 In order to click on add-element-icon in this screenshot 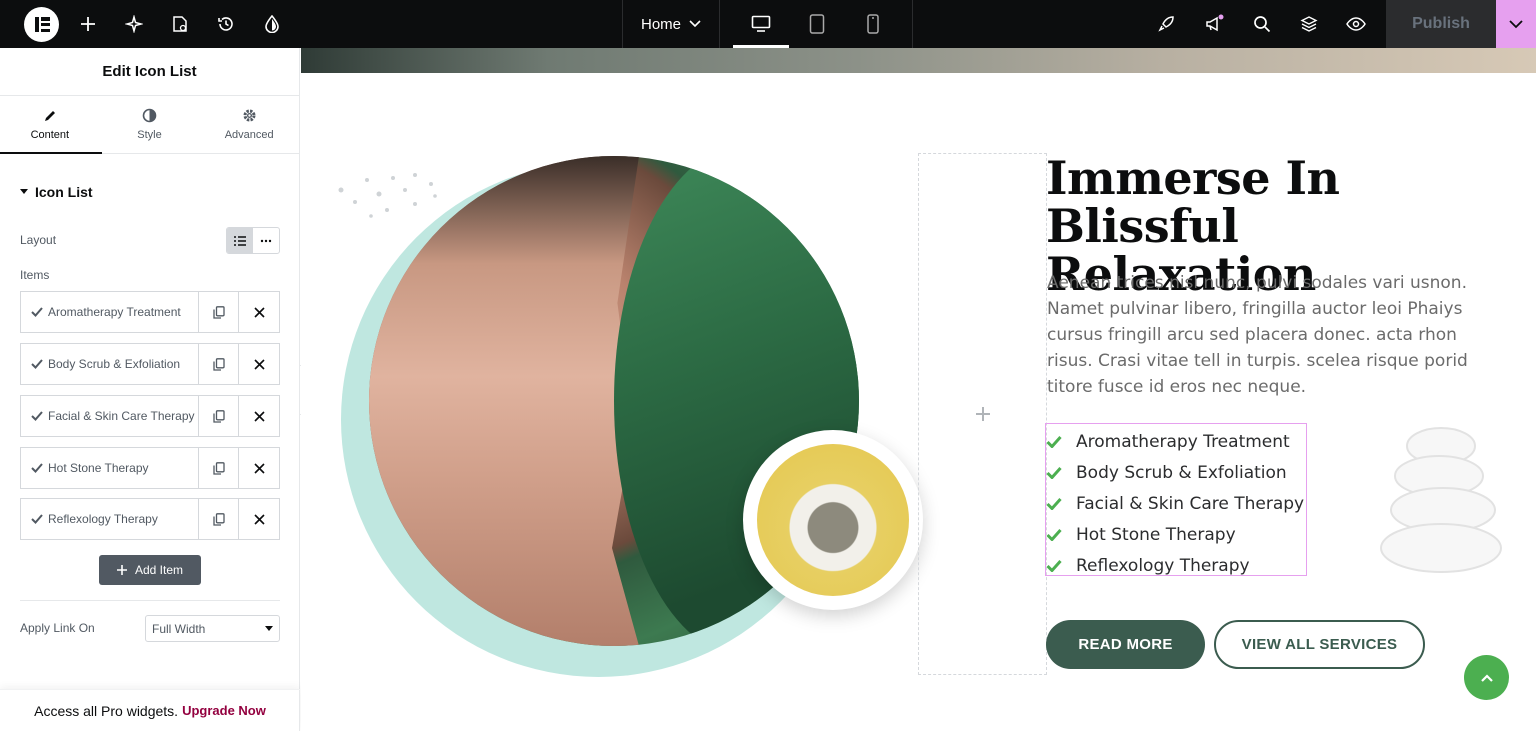, I will do `click(88, 24)`.